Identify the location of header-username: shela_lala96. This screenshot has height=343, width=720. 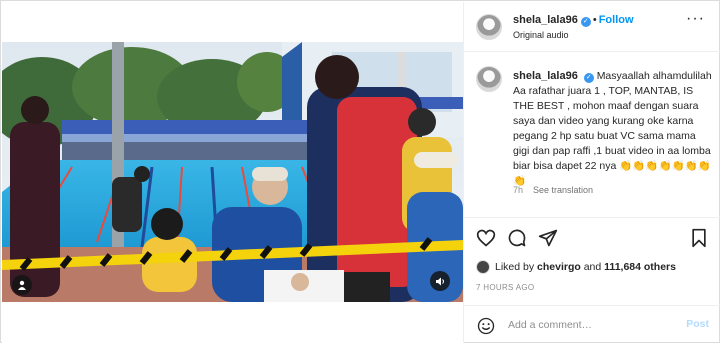
(545, 20).